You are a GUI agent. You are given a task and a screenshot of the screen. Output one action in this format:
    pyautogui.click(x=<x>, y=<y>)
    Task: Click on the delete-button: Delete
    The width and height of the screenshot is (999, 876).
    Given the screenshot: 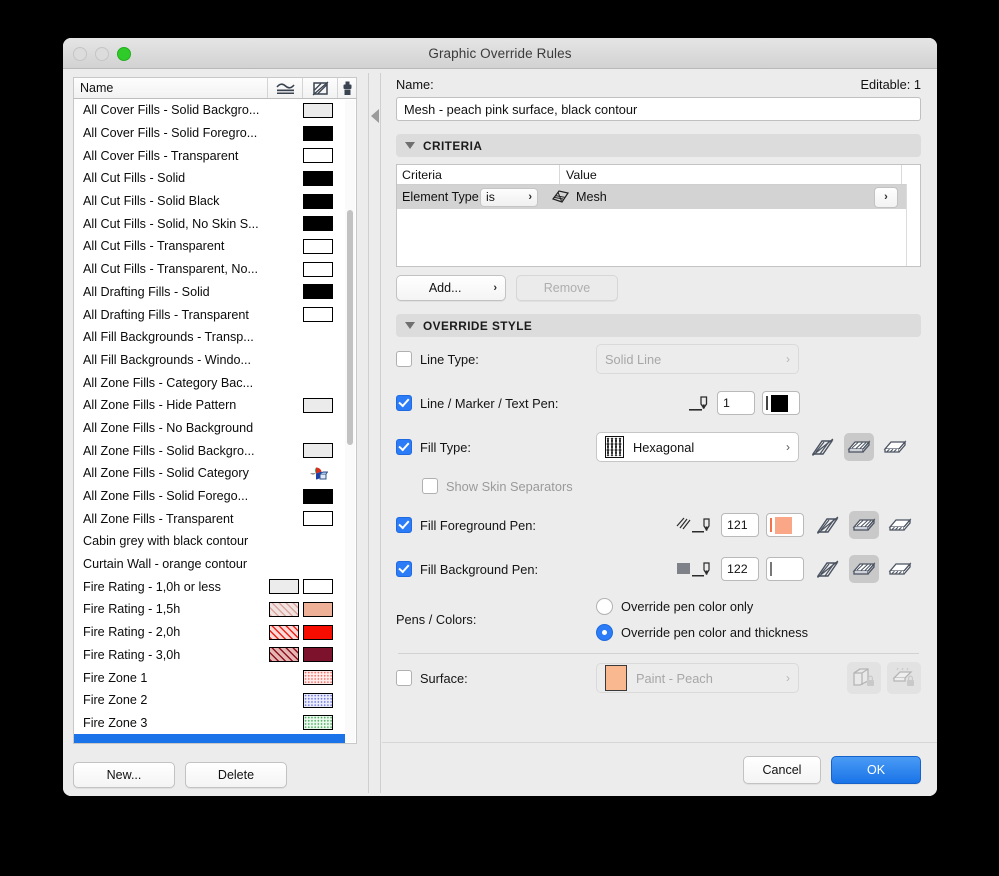 What is the action you would take?
    pyautogui.click(x=236, y=775)
    